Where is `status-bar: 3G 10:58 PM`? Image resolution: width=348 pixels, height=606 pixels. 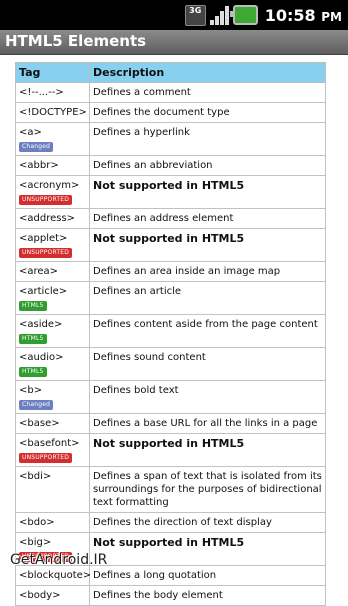 status-bar: 3G 10:58 PM is located at coordinates (174, 15).